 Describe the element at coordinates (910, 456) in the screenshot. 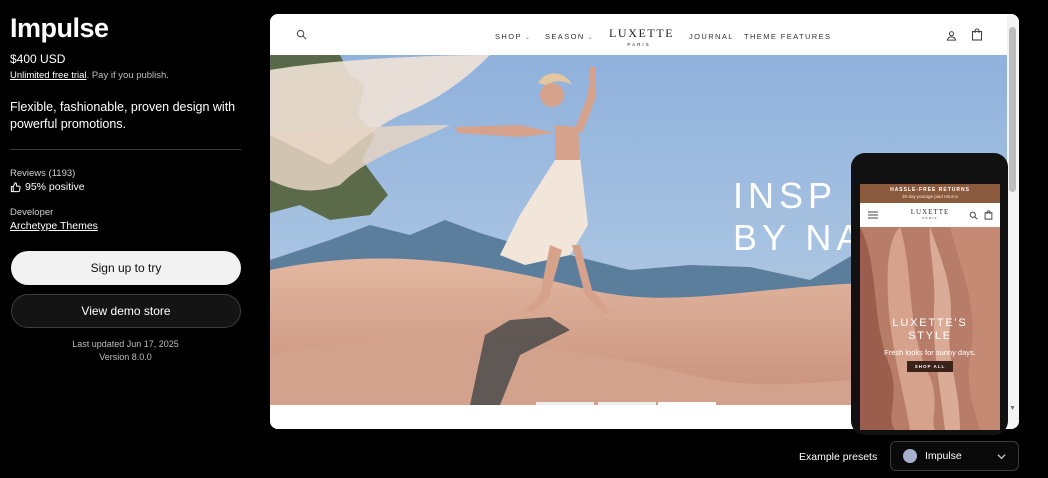

I see `preset-color-swatch` at that location.